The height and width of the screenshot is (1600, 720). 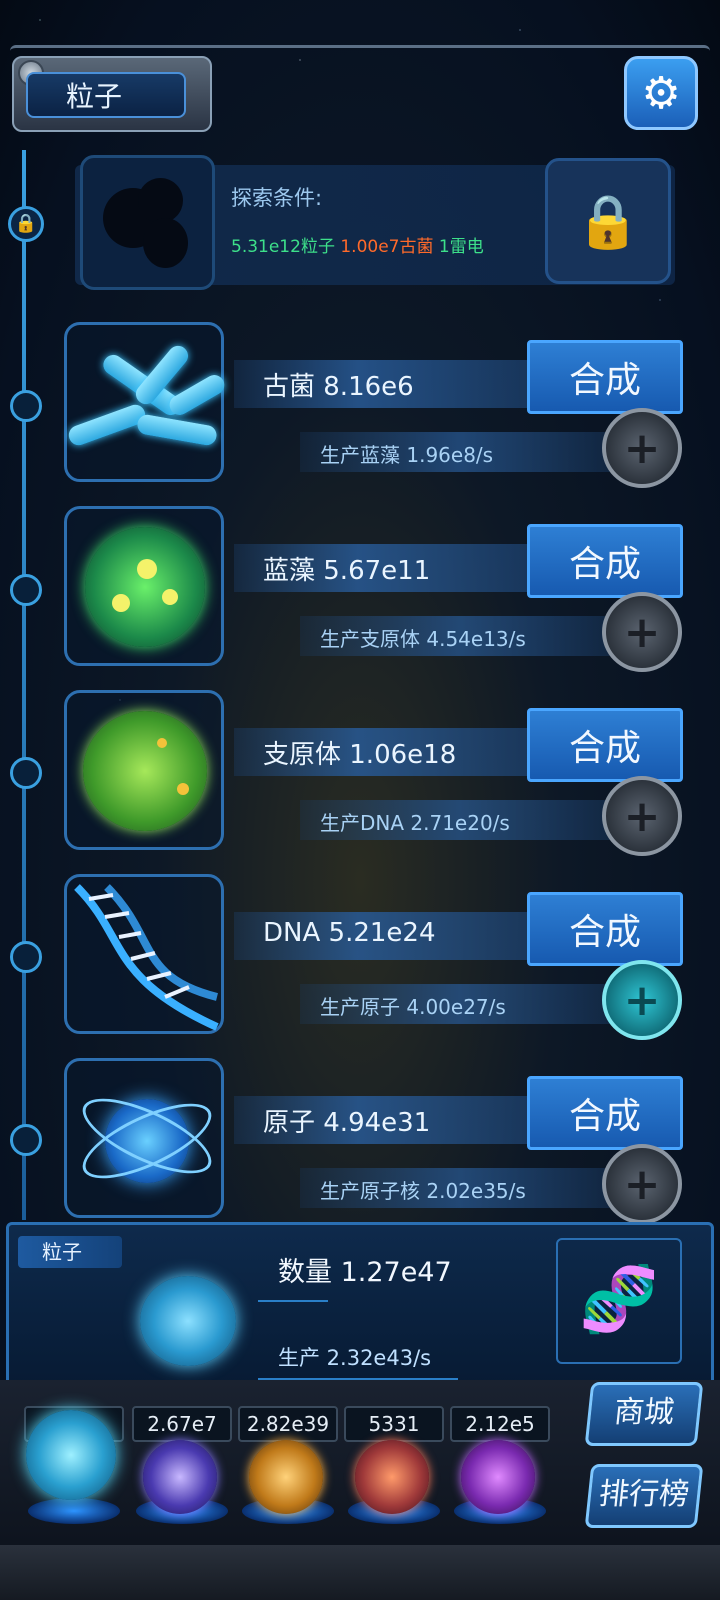 I want to click on explore-conditions: 5.31e12粒子 1.00e7古菌 1雷电, so click(x=357, y=244).